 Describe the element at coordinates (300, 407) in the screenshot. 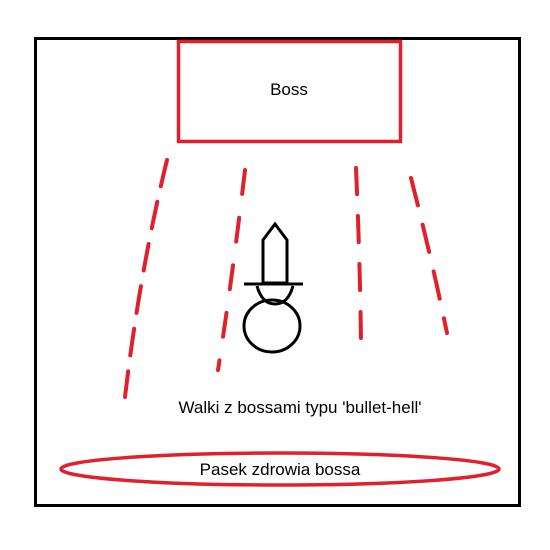

I see `concept-caption: Walki z bossami typu 'bullet-hell'` at that location.